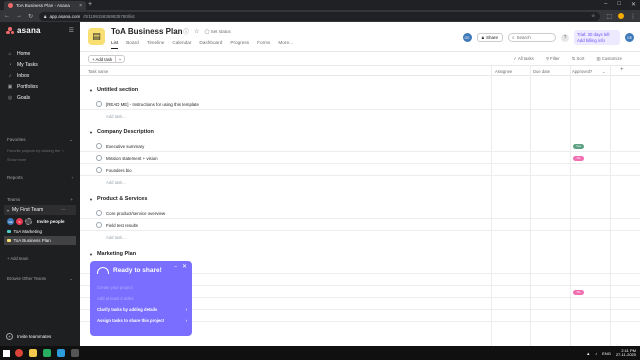 The image size is (640, 360). What do you see at coordinates (33, 353) in the screenshot?
I see `file-explorer-taskbar-icon` at bounding box center [33, 353].